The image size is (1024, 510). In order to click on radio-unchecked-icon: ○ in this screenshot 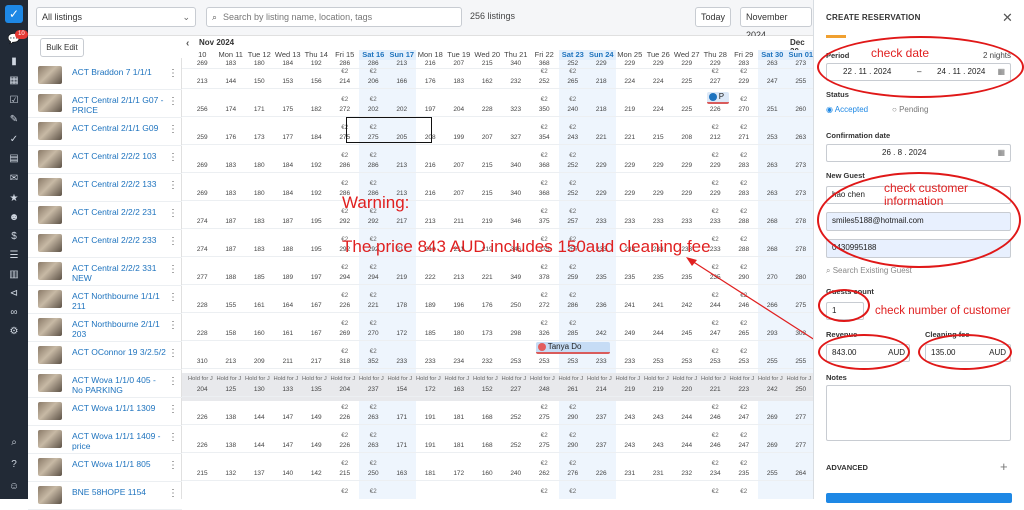, I will do `click(894, 109)`.